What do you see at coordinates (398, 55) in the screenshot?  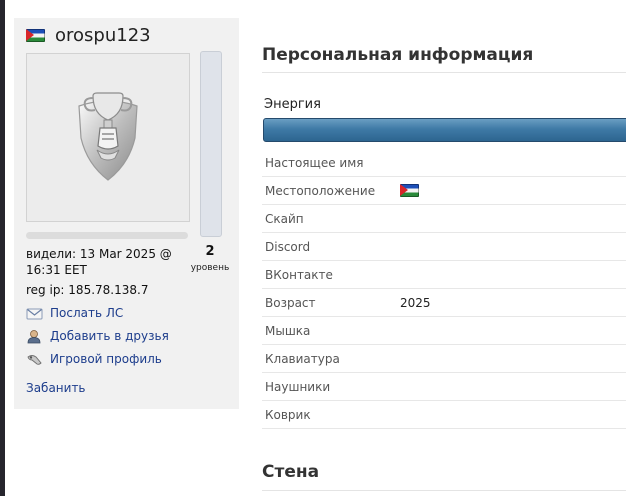 I see `personal-info-title: Персональная информация` at bounding box center [398, 55].